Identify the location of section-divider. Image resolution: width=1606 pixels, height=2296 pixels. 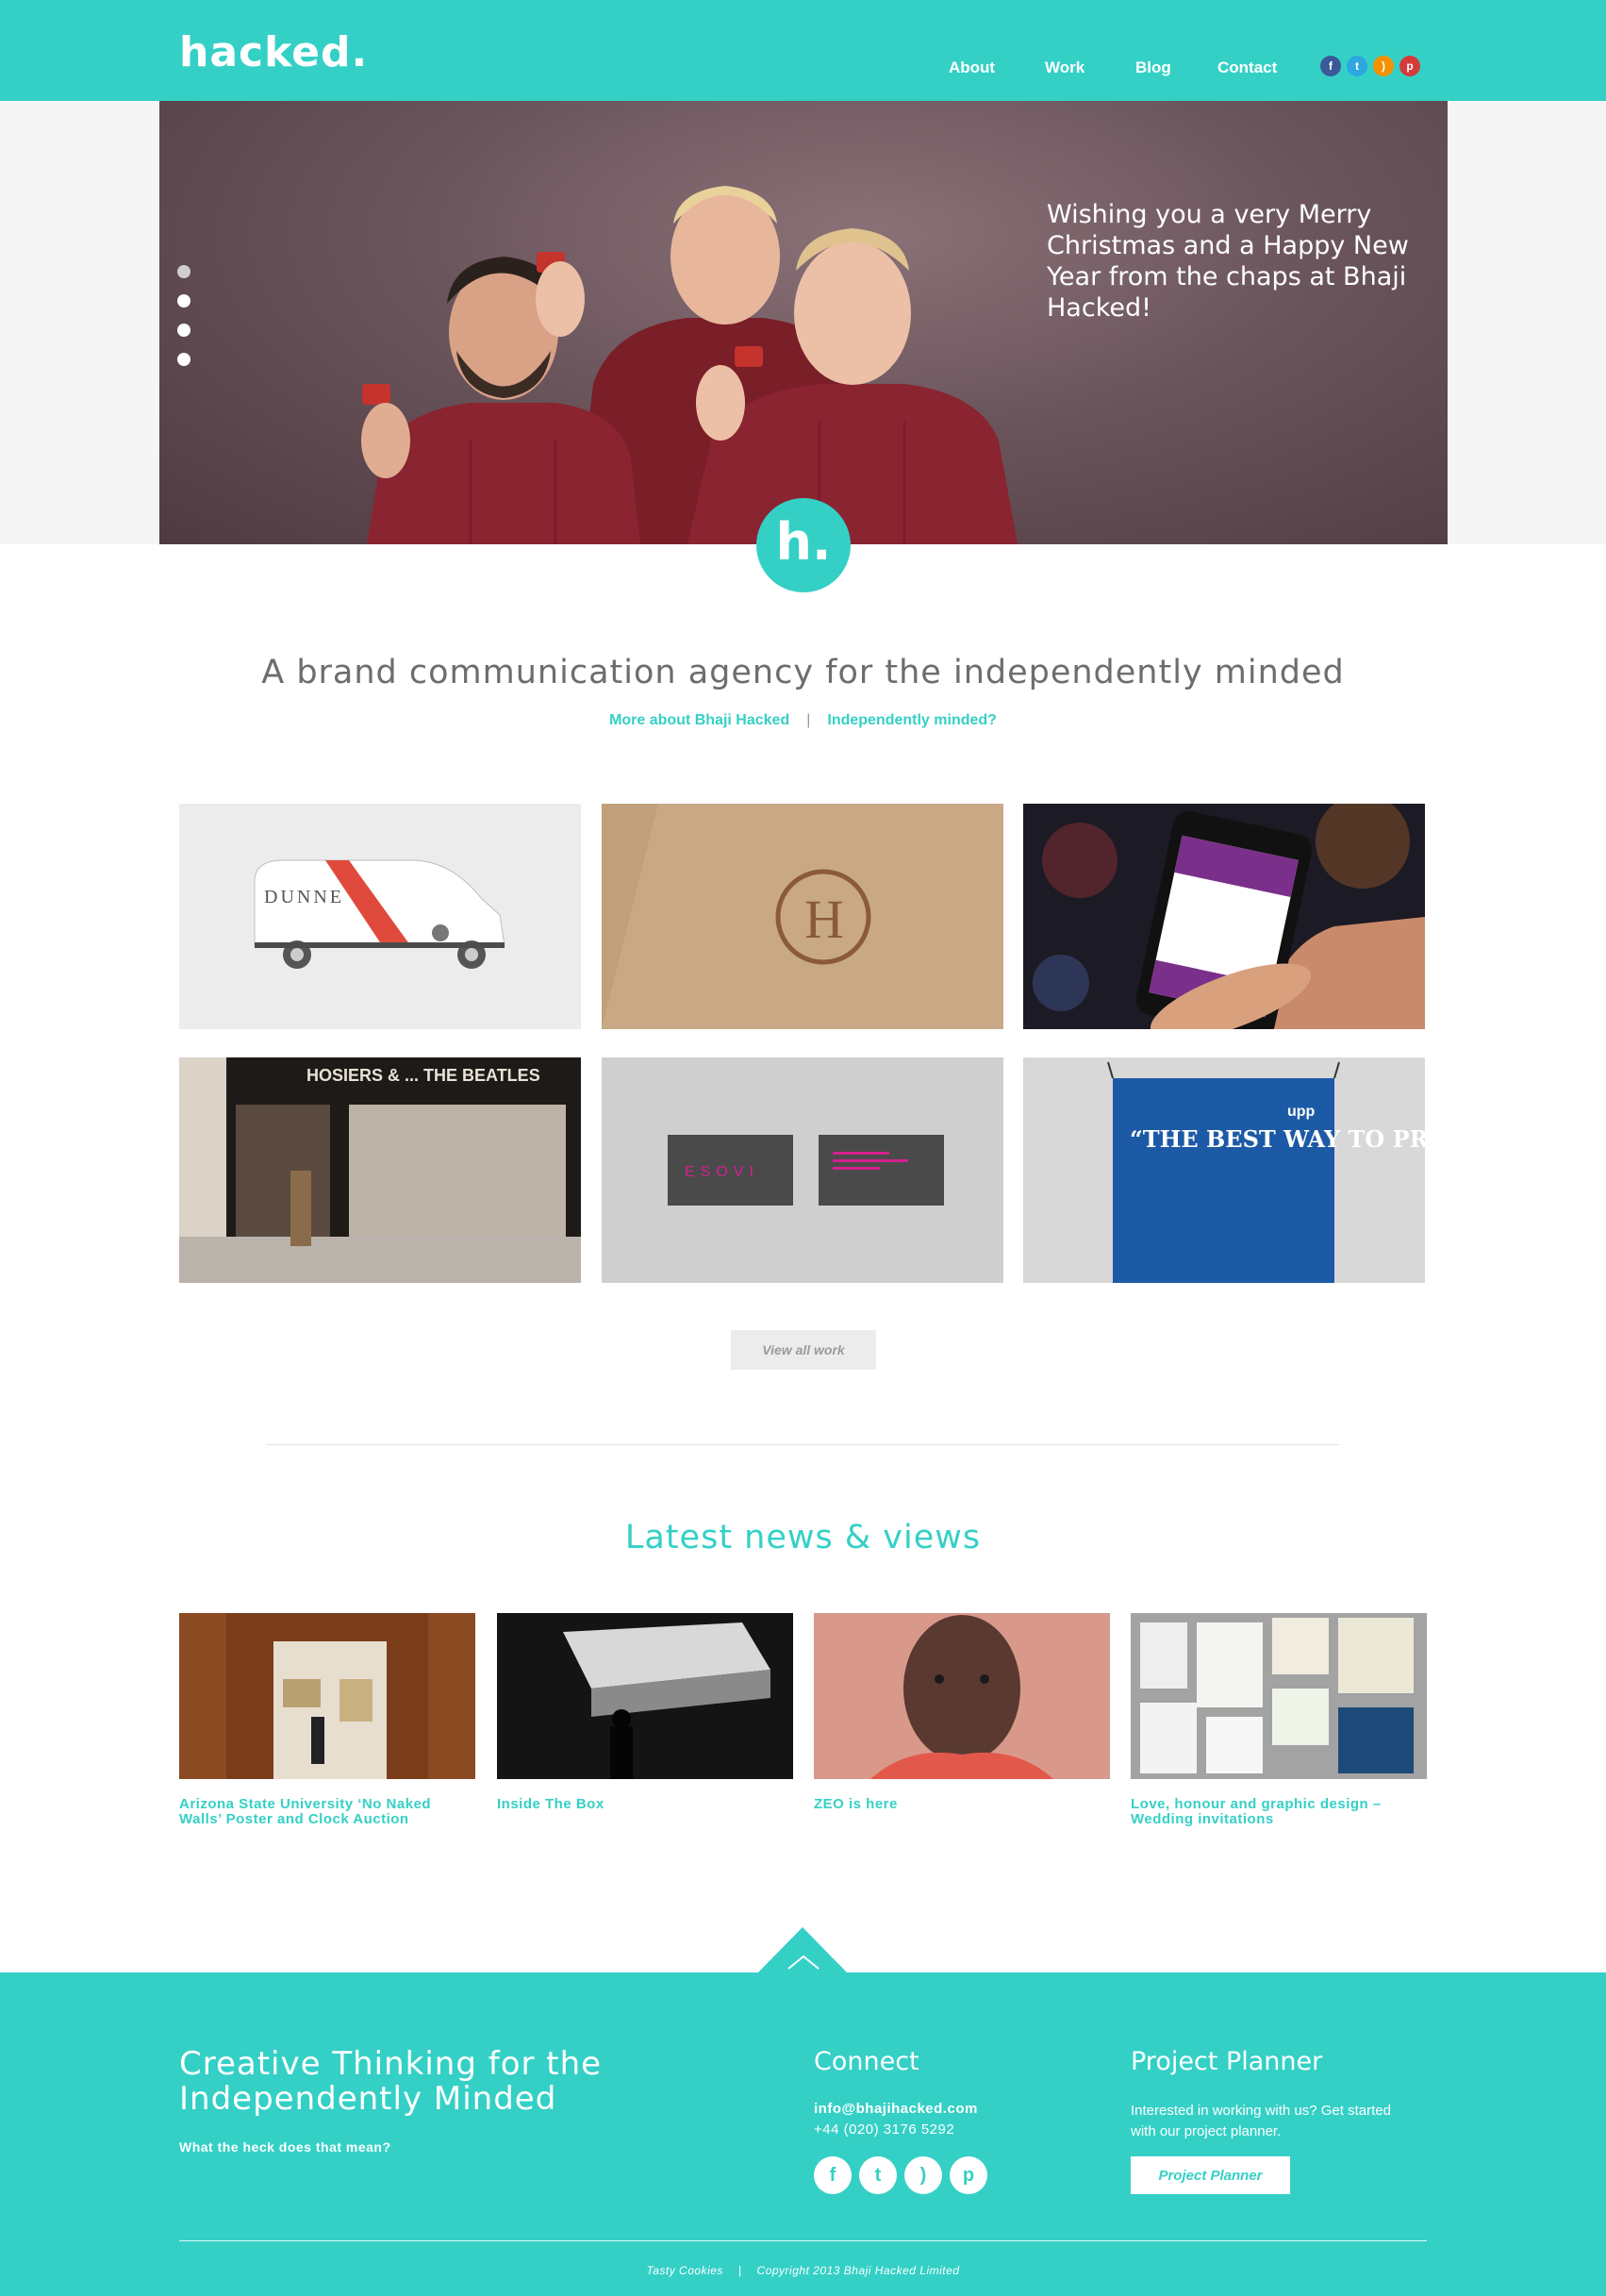
(803, 1444).